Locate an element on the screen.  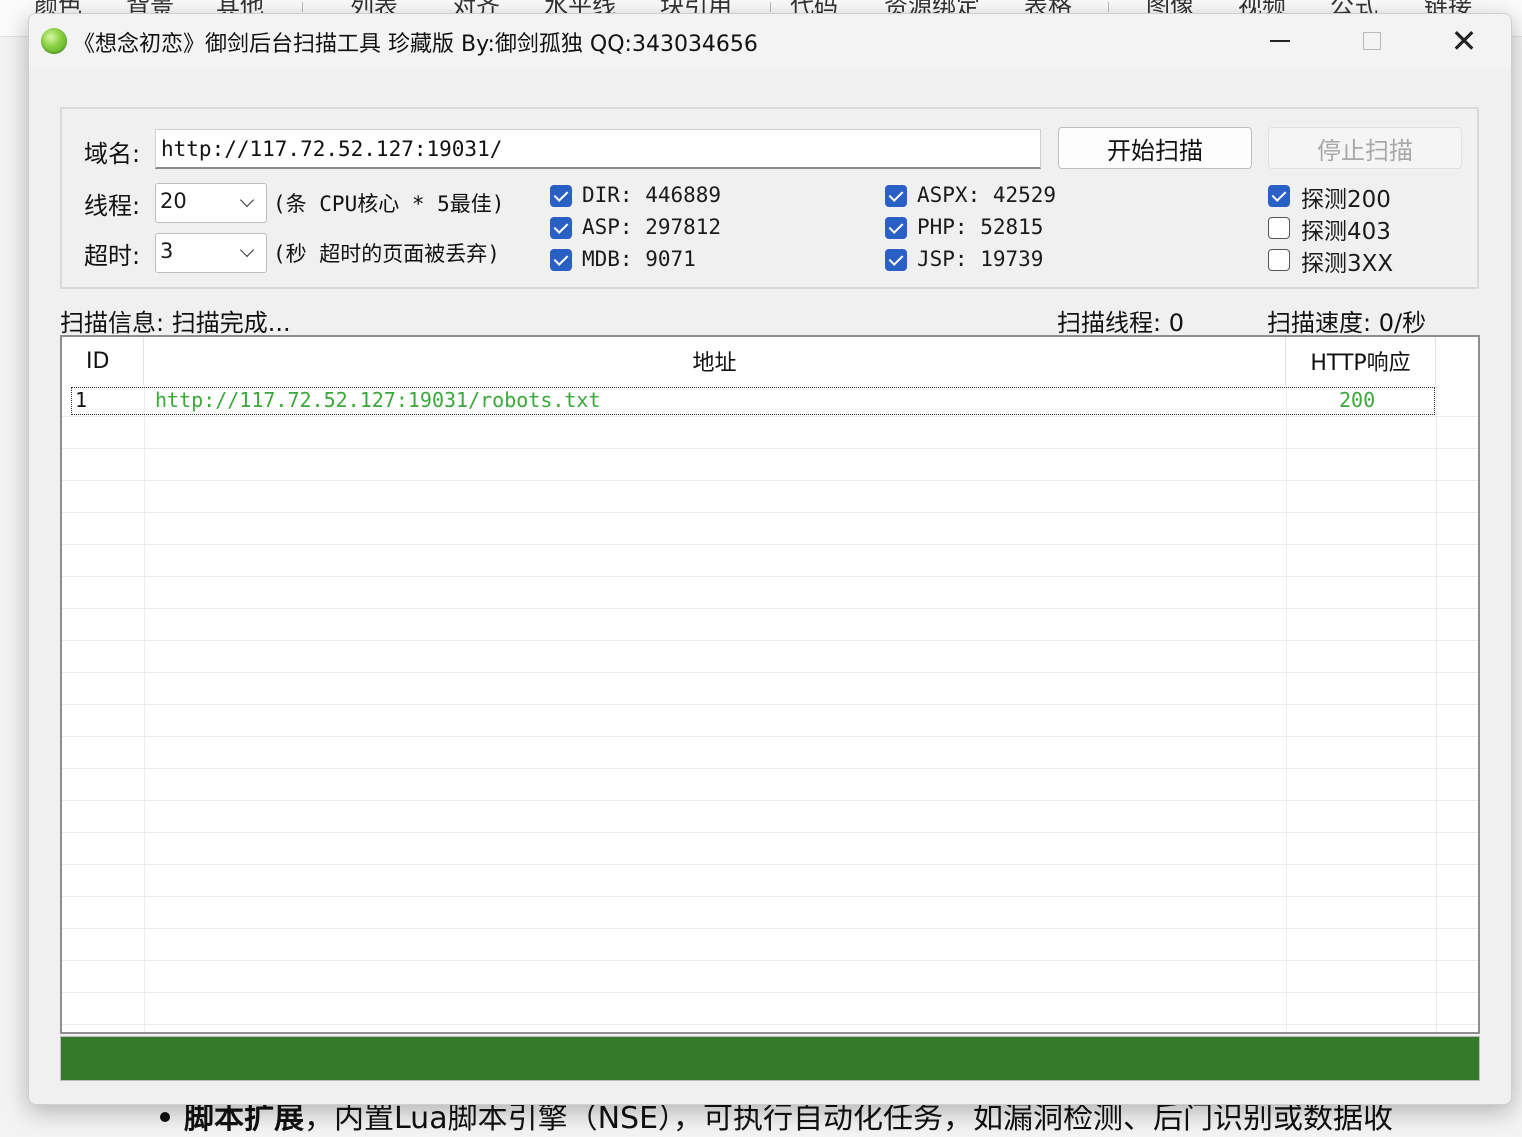
result-http-code: 200 is located at coordinates (1357, 400).